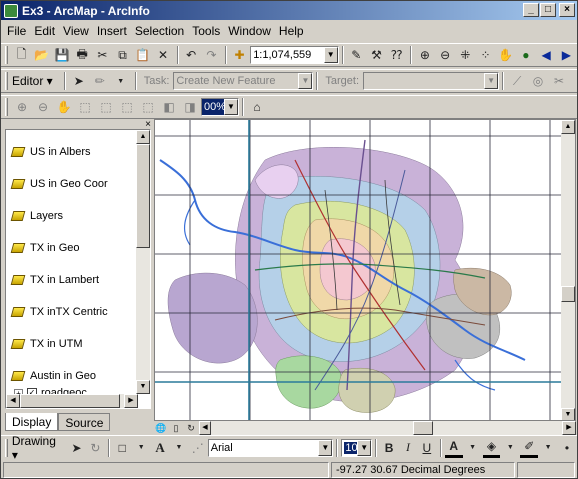 The height and width of the screenshot is (479, 578). What do you see at coordinates (191, 55) in the screenshot?
I see `undo-icon: ↶` at bounding box center [191, 55].